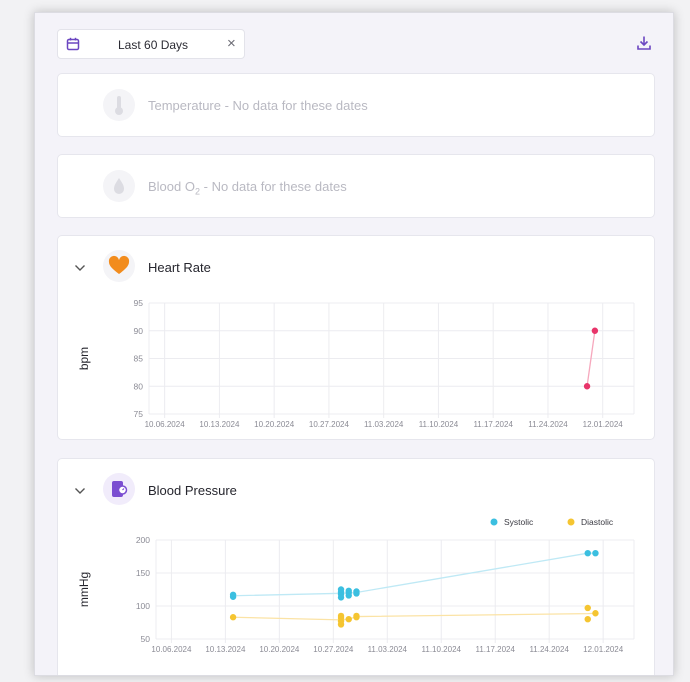 The height and width of the screenshot is (682, 690). Describe the element at coordinates (179, 267) in the screenshot. I see `heart-rate-title: Heart Rate` at that location.